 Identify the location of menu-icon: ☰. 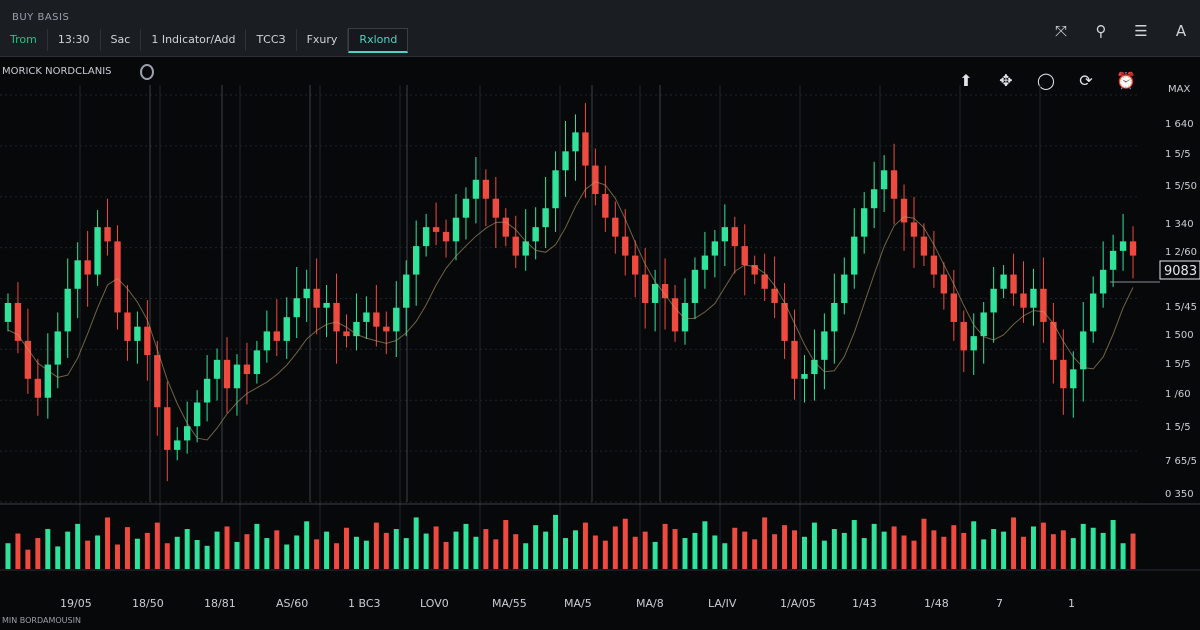
(1141, 31).